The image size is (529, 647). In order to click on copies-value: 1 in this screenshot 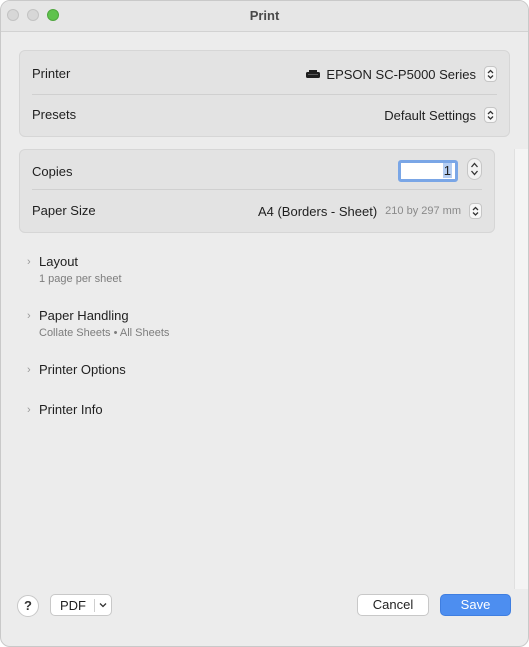, I will do `click(447, 170)`.